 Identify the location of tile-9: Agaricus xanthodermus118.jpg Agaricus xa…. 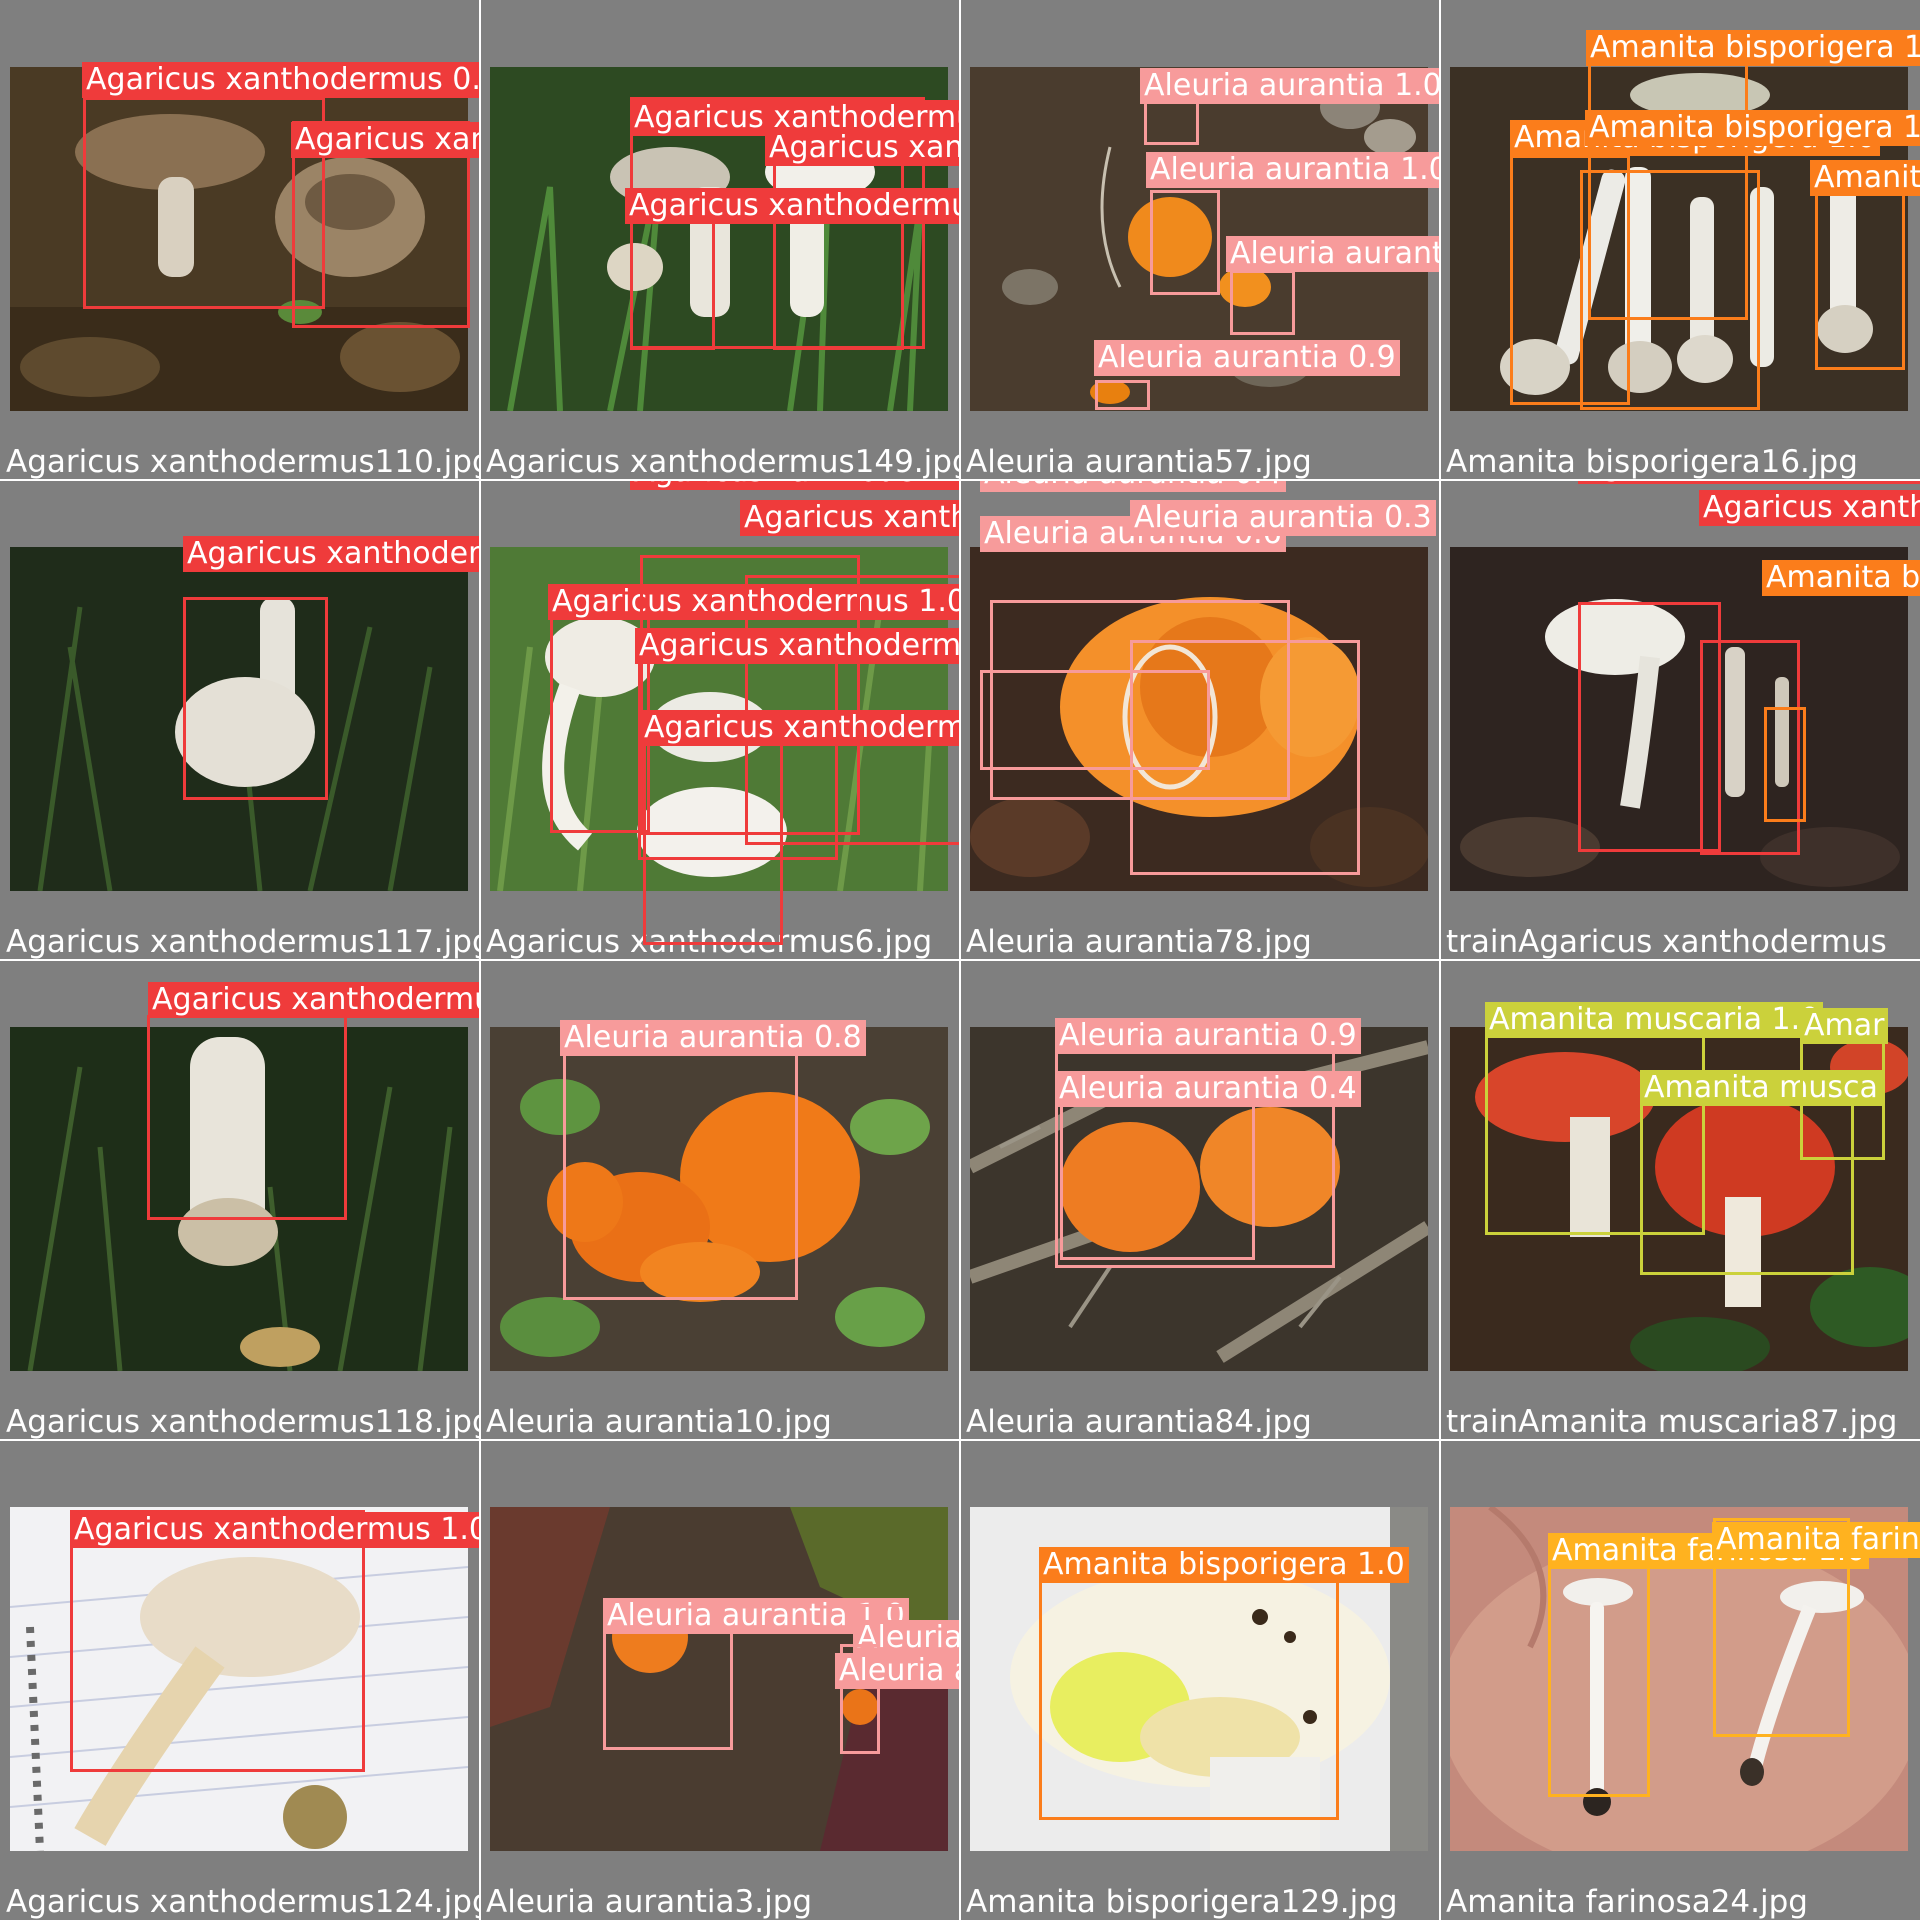
(240, 1200).